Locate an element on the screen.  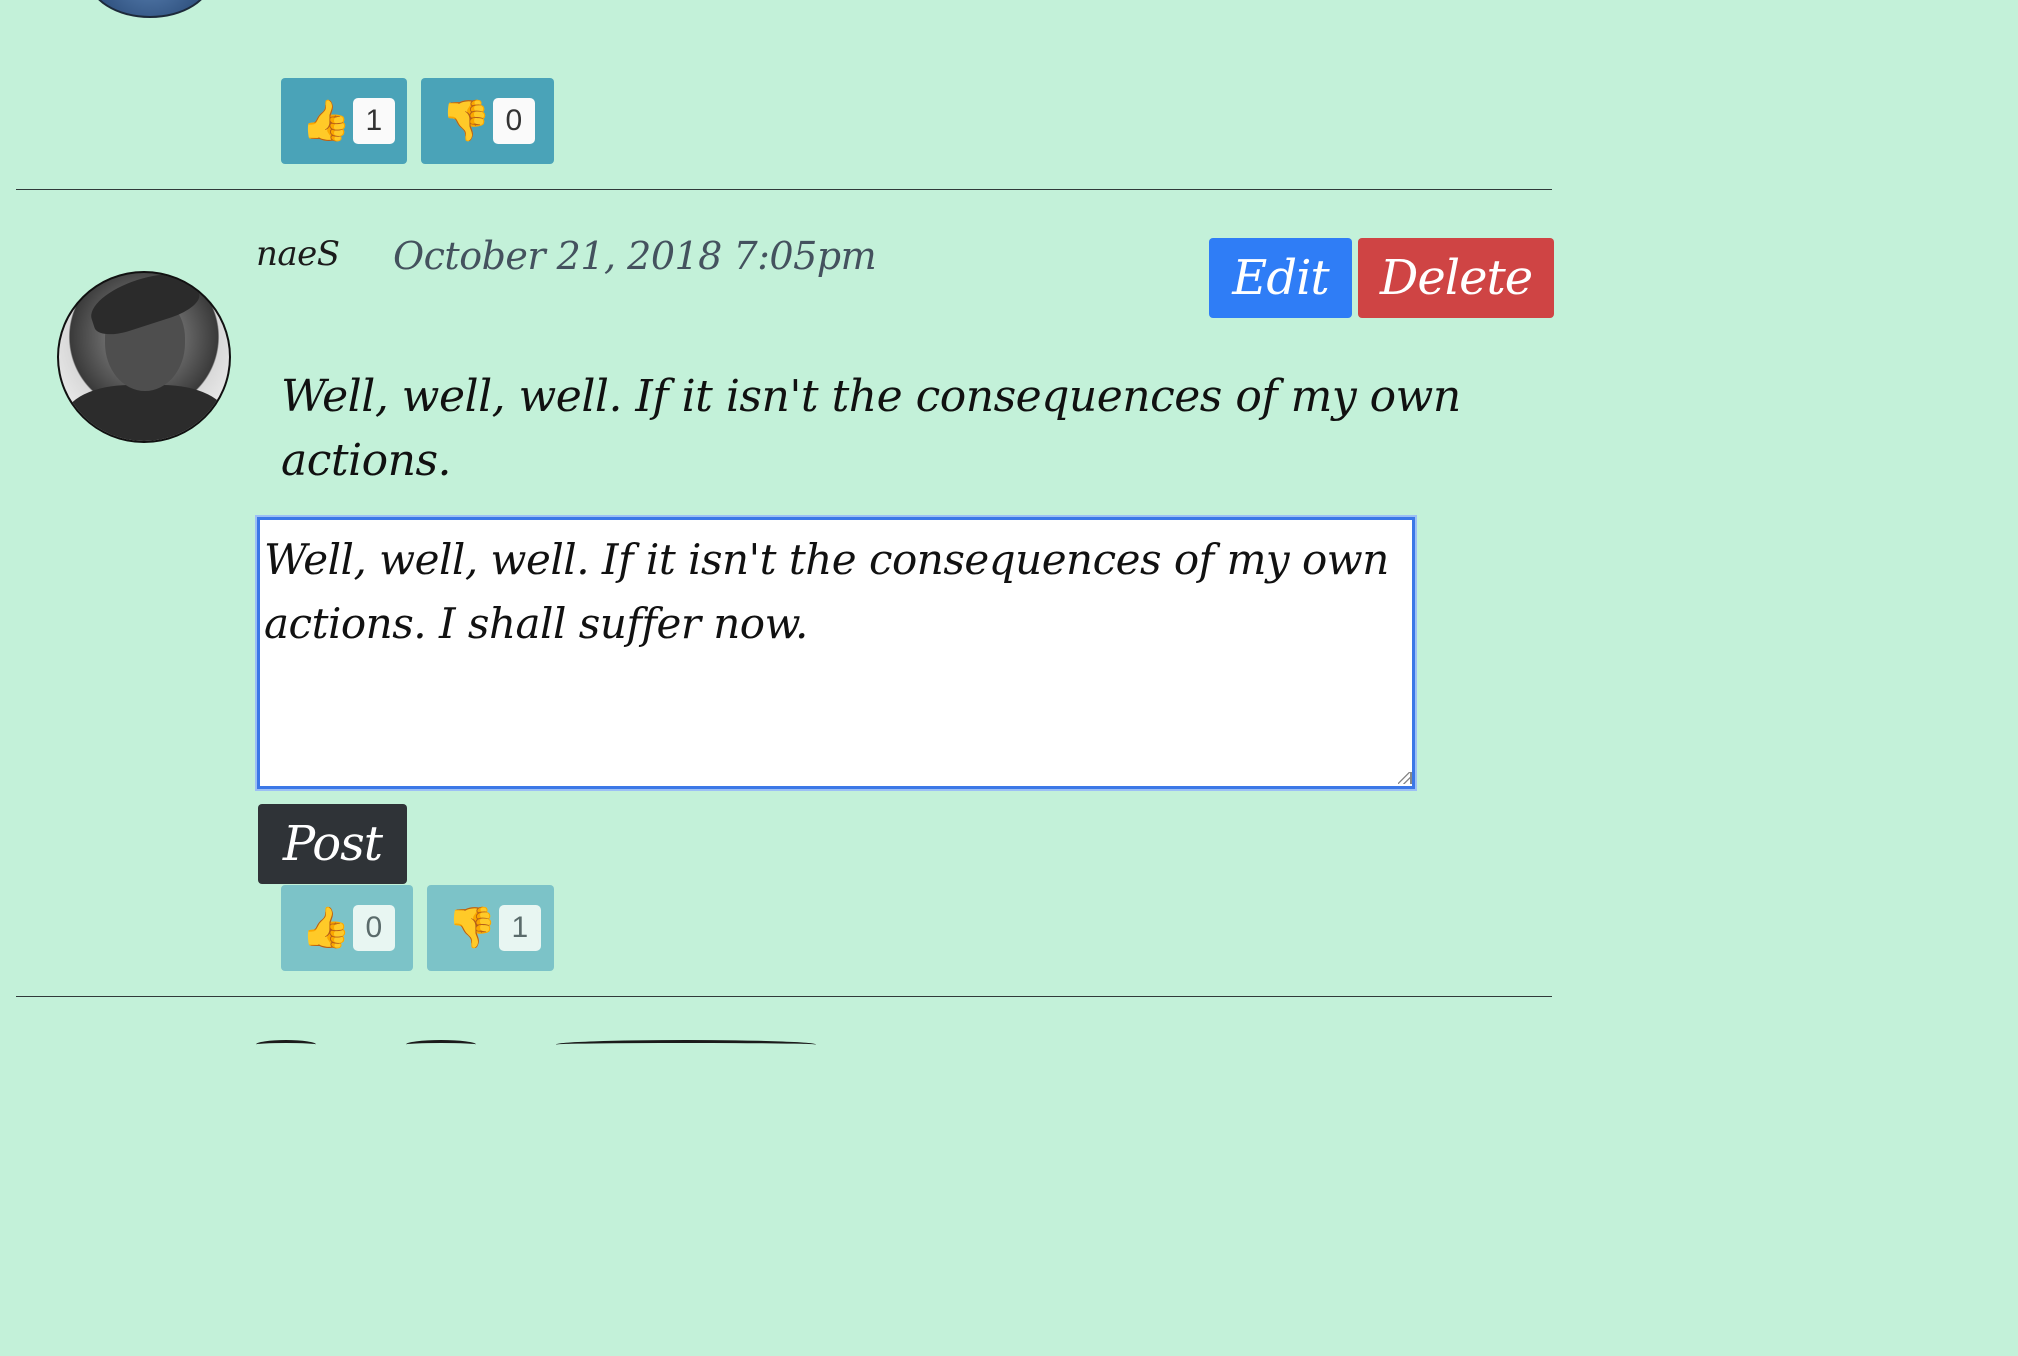
comment-author: naeS is located at coordinates (298, 254).